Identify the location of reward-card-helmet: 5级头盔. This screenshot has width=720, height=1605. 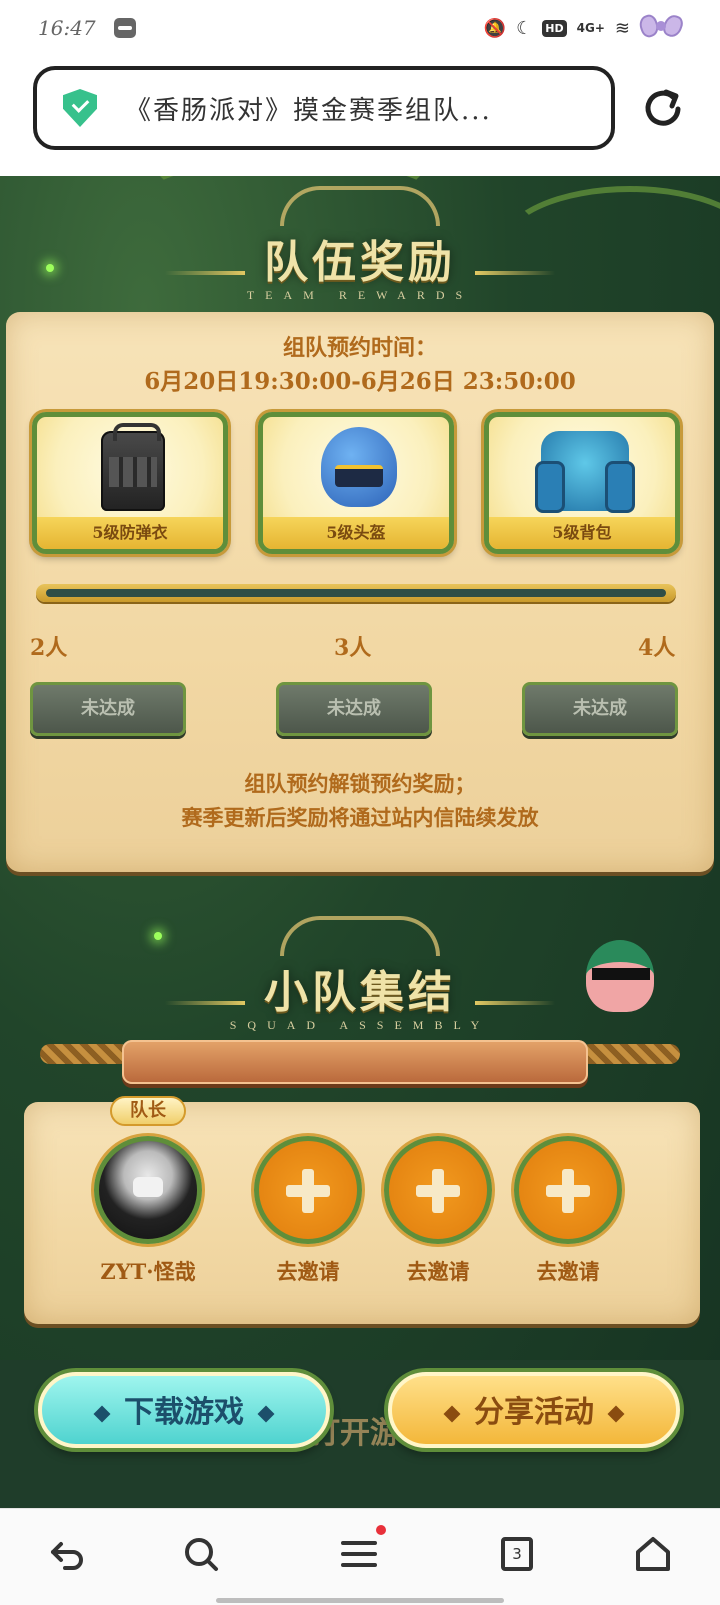
(356, 483).